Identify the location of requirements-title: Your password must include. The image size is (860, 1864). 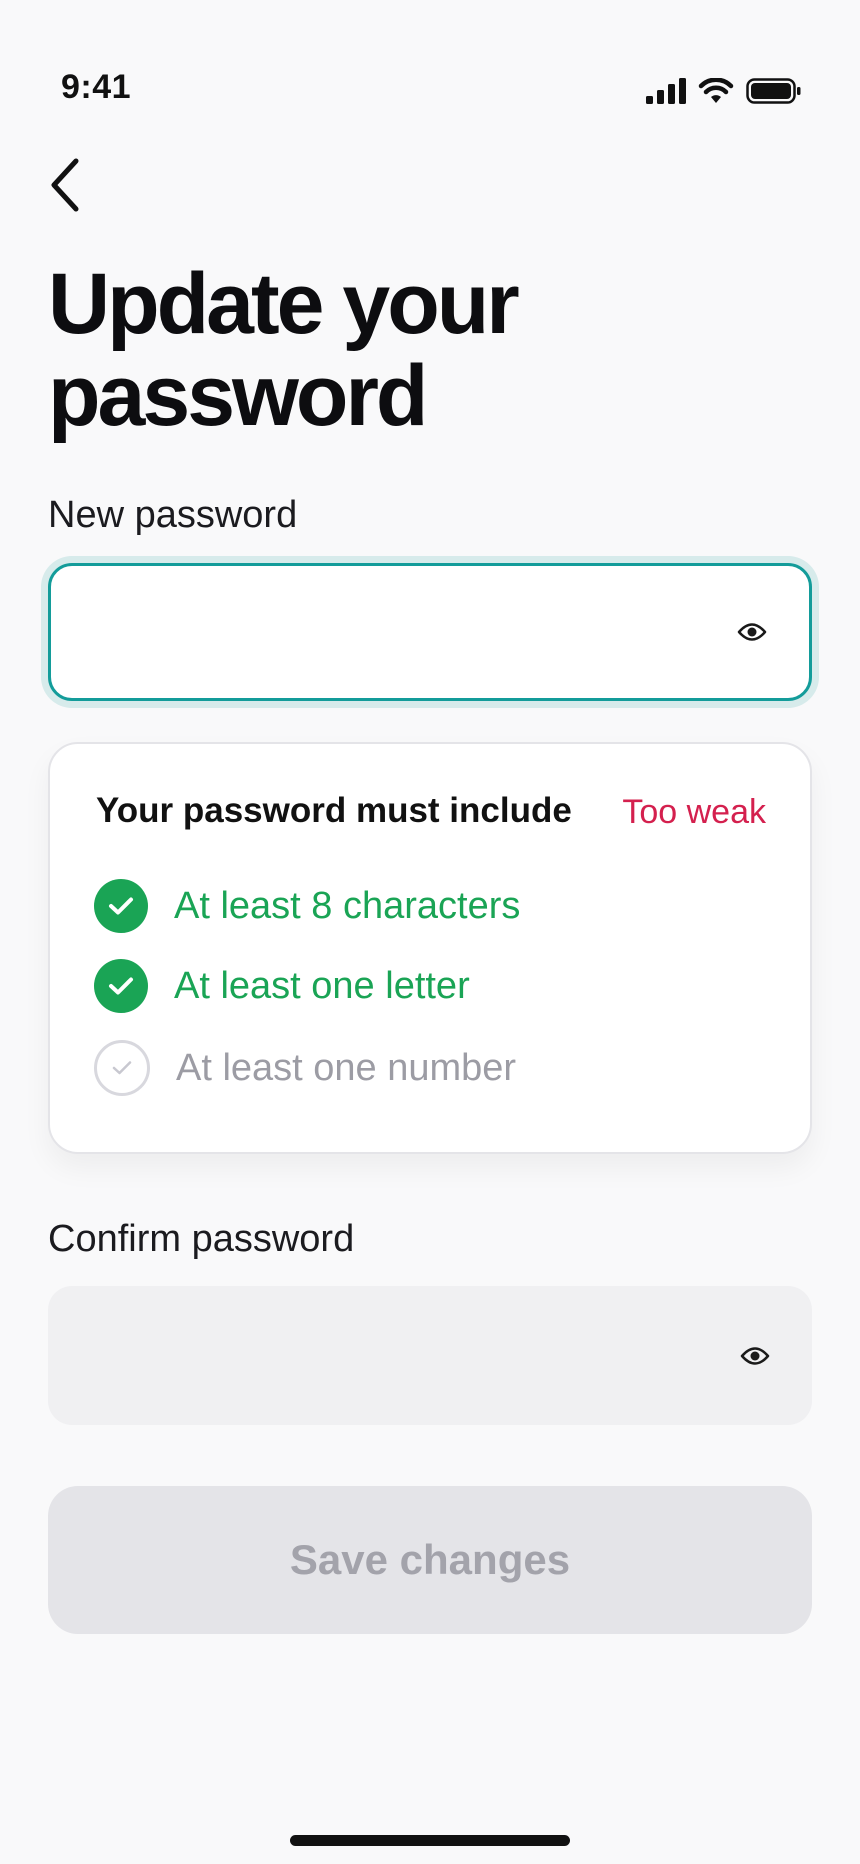
(334, 810).